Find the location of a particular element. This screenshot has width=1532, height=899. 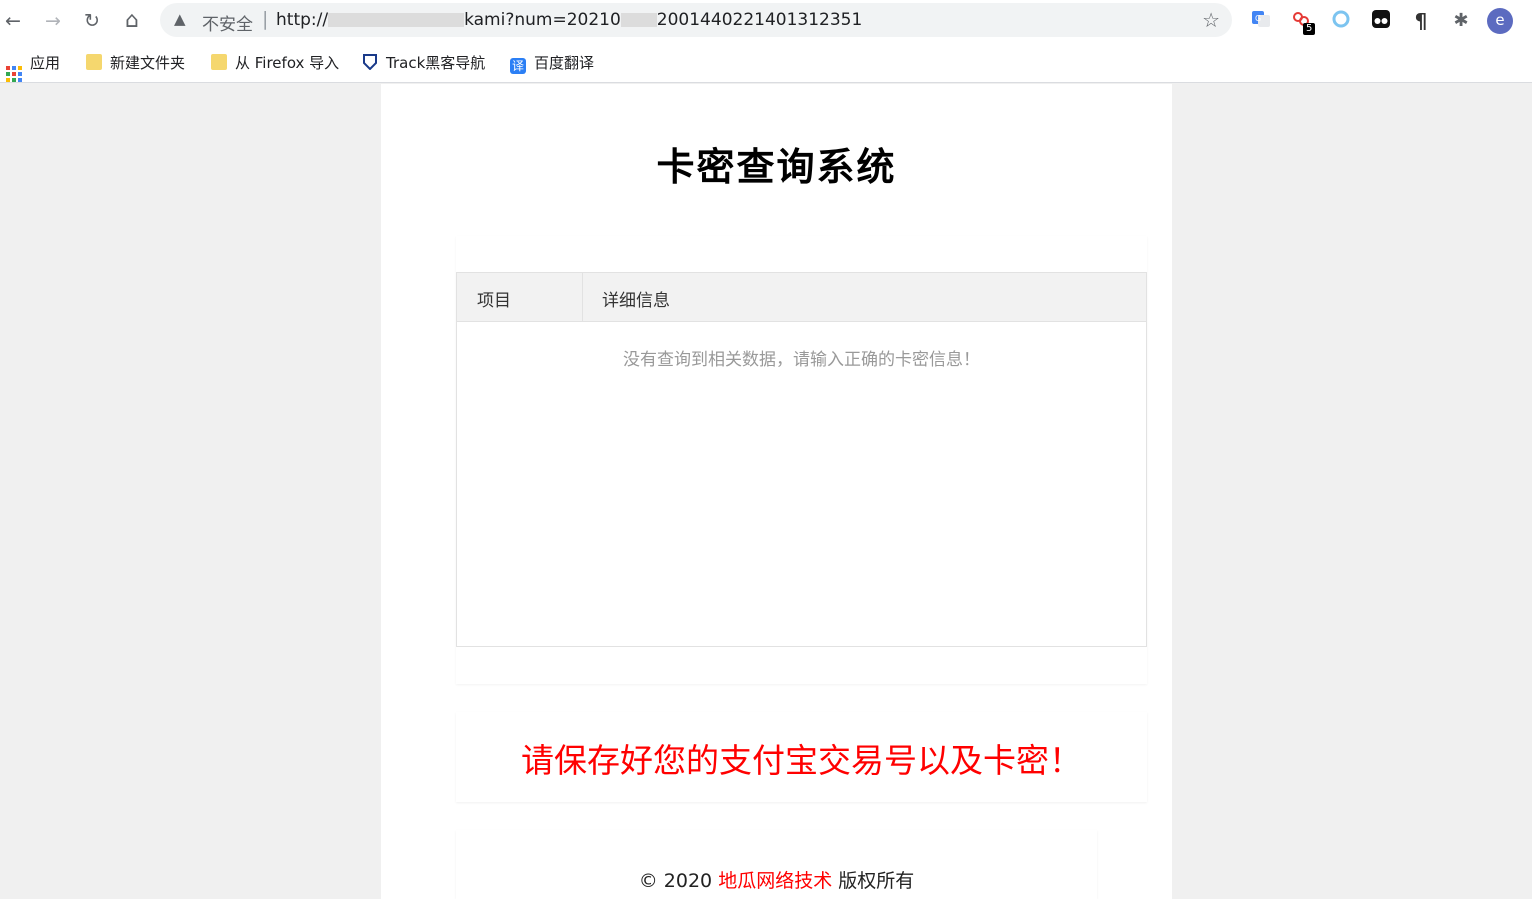

bookmarks-bar: 应用 新建文件夹 从 Firefox 导入 Track黑客导航 译百度翻译 is located at coordinates (766, 62).